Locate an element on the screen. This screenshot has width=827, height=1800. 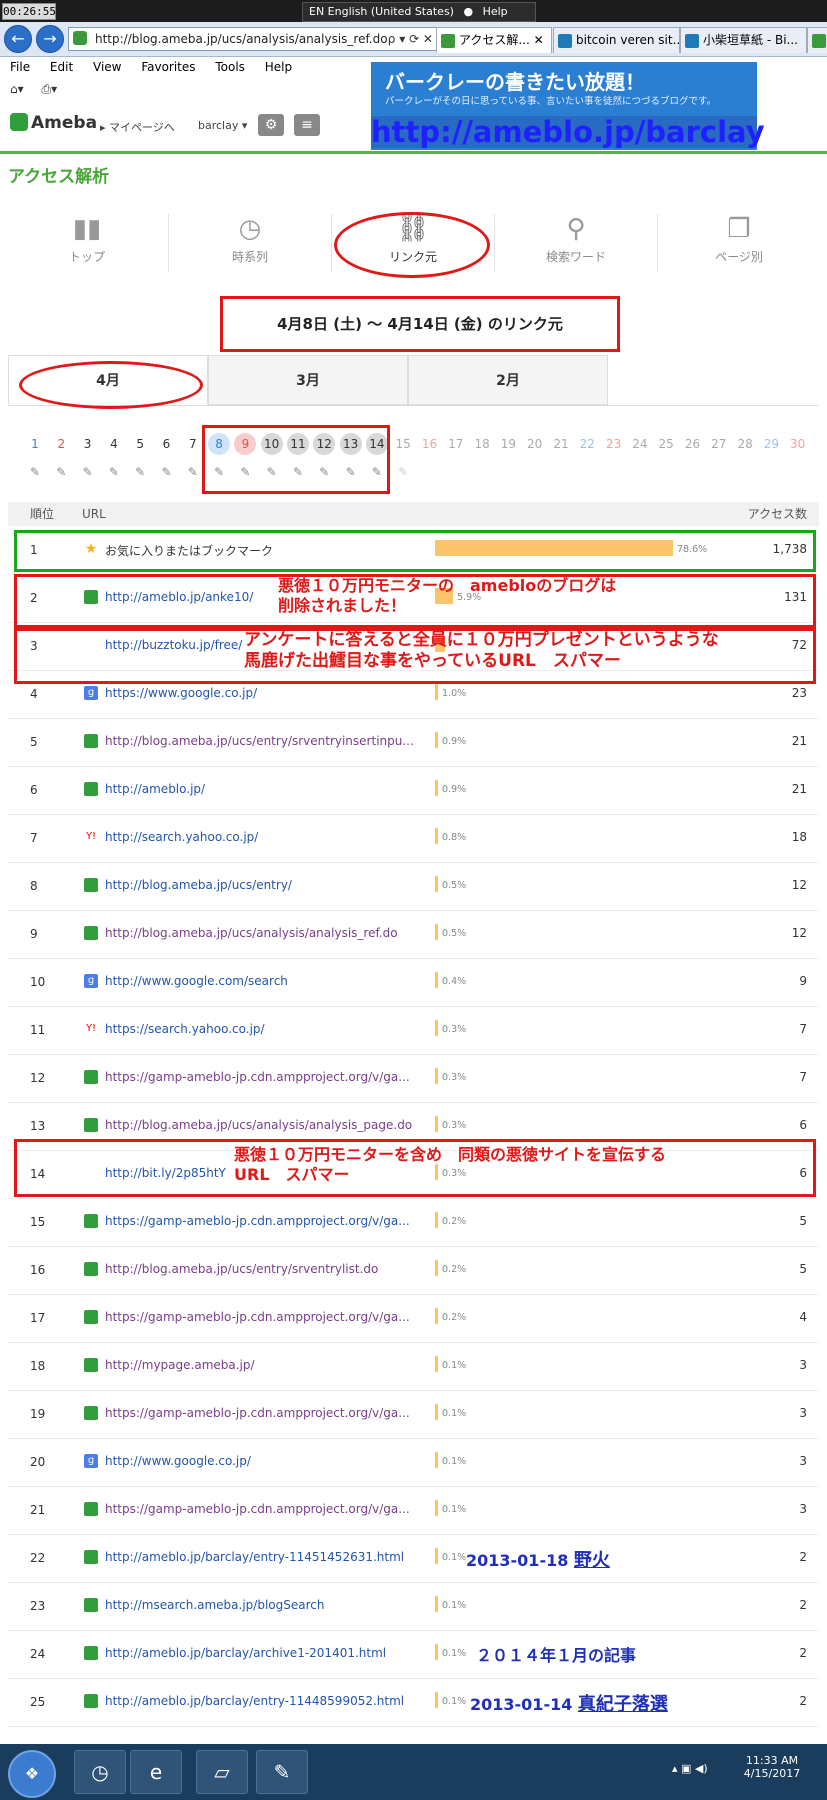
table-row: 18 http://mypage.ameba.jp/0.1% 3 is located at coordinates (413, 1366).